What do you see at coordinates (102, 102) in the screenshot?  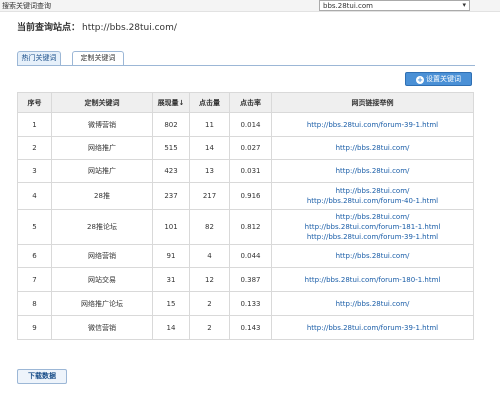 I see `col-header-keyword: 定制关键词` at bounding box center [102, 102].